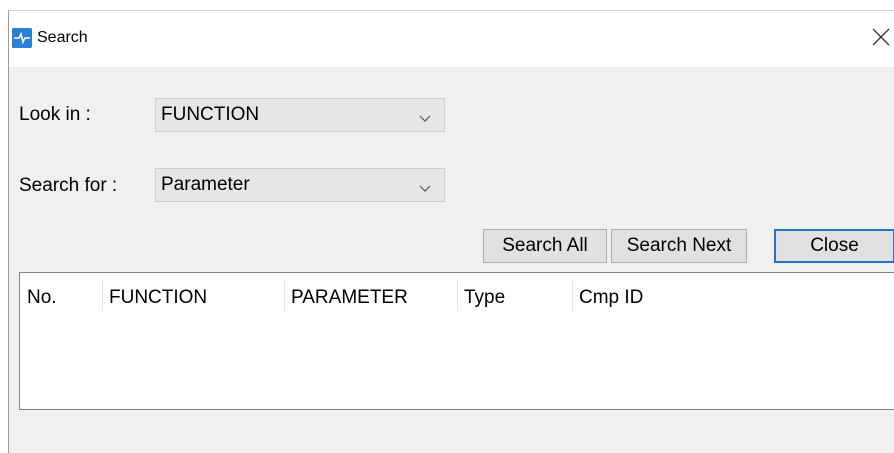 This screenshot has height=453, width=894. I want to click on title-bar: Search, so click(451, 39).